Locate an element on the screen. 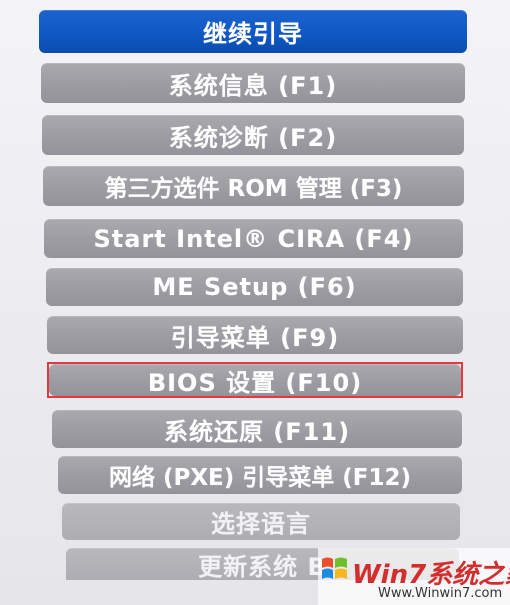  menu-item-start-intel-cira: Start Intel® CIRA (F4) is located at coordinates (253, 238).